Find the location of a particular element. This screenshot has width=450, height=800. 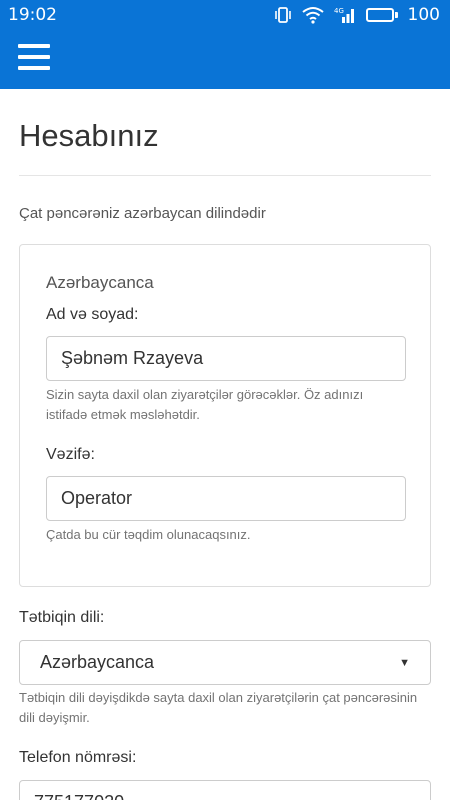

status-icons: 4G 100 is located at coordinates (357, 15).